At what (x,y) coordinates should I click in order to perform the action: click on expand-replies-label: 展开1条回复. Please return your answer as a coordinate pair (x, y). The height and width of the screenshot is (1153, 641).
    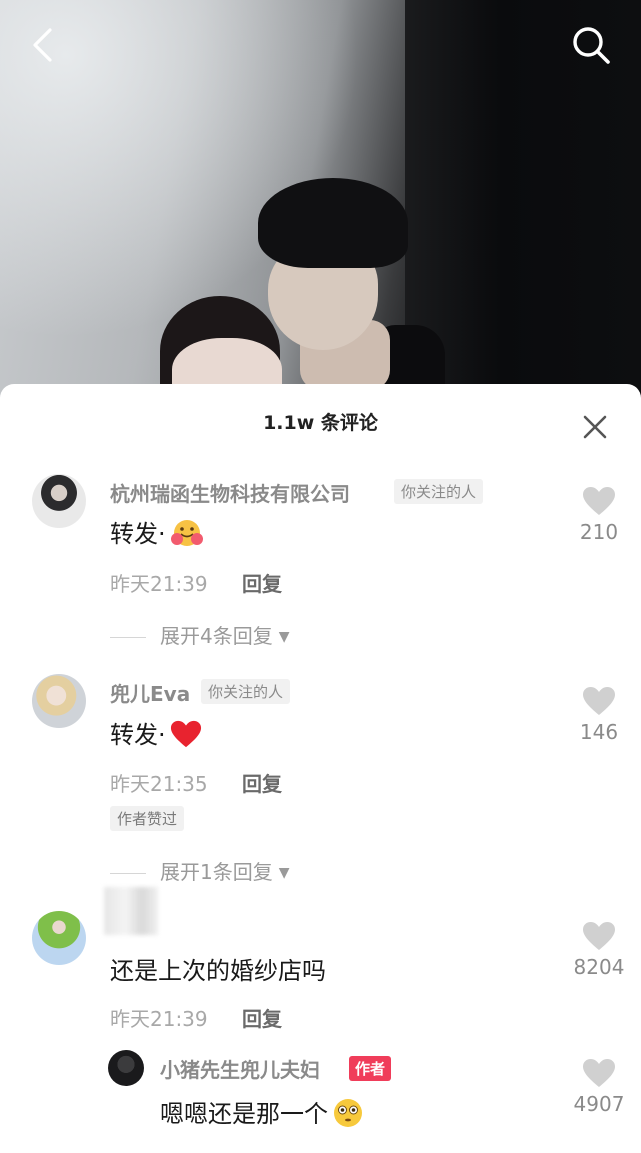
    Looking at the image, I should click on (216, 872).